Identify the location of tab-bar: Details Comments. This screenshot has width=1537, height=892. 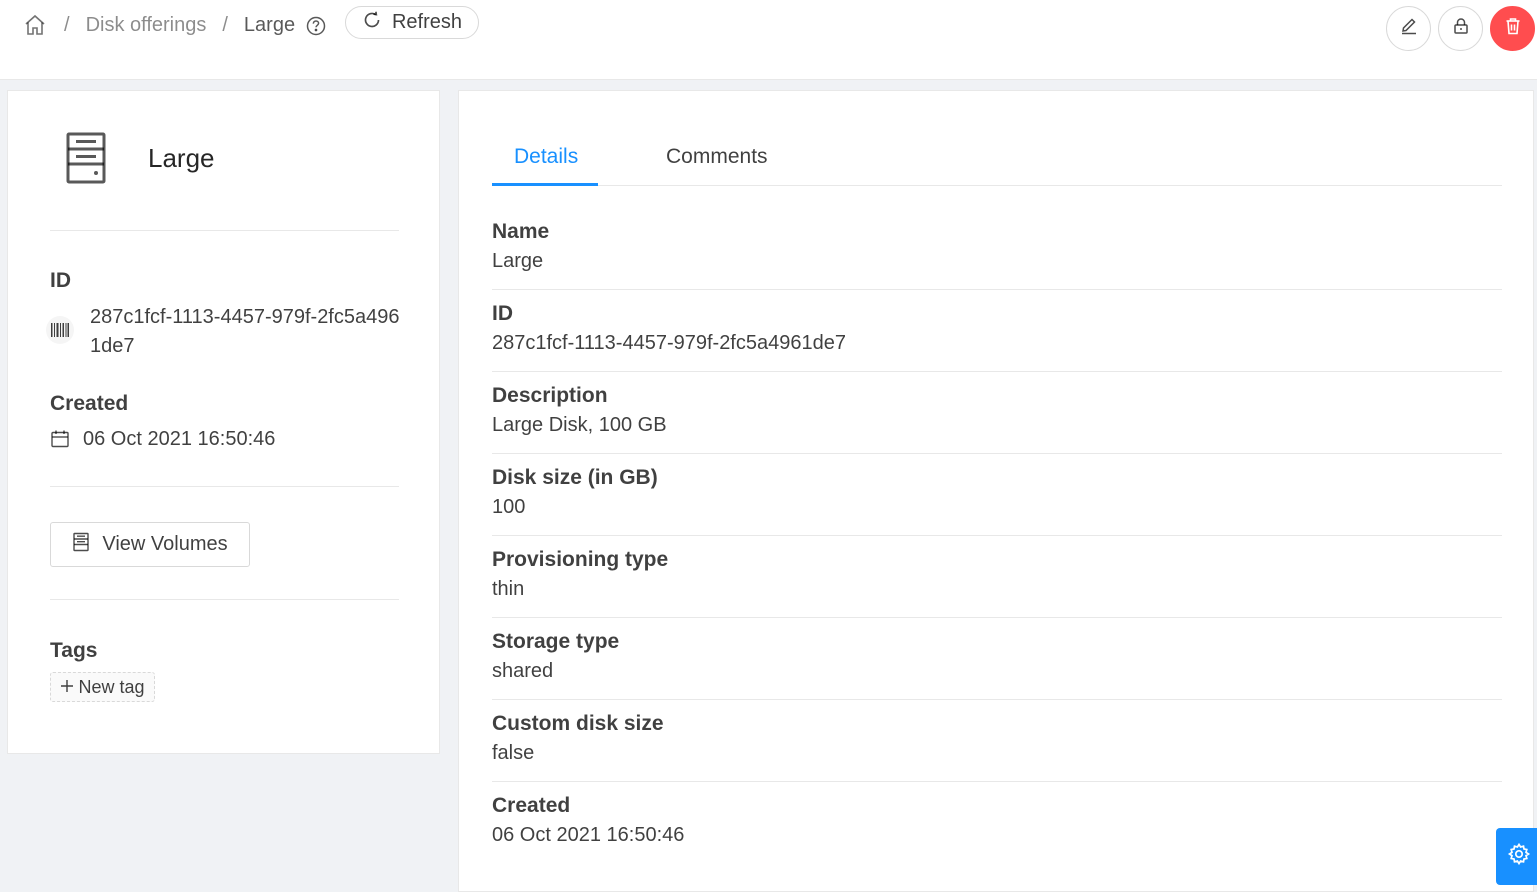
(997, 162).